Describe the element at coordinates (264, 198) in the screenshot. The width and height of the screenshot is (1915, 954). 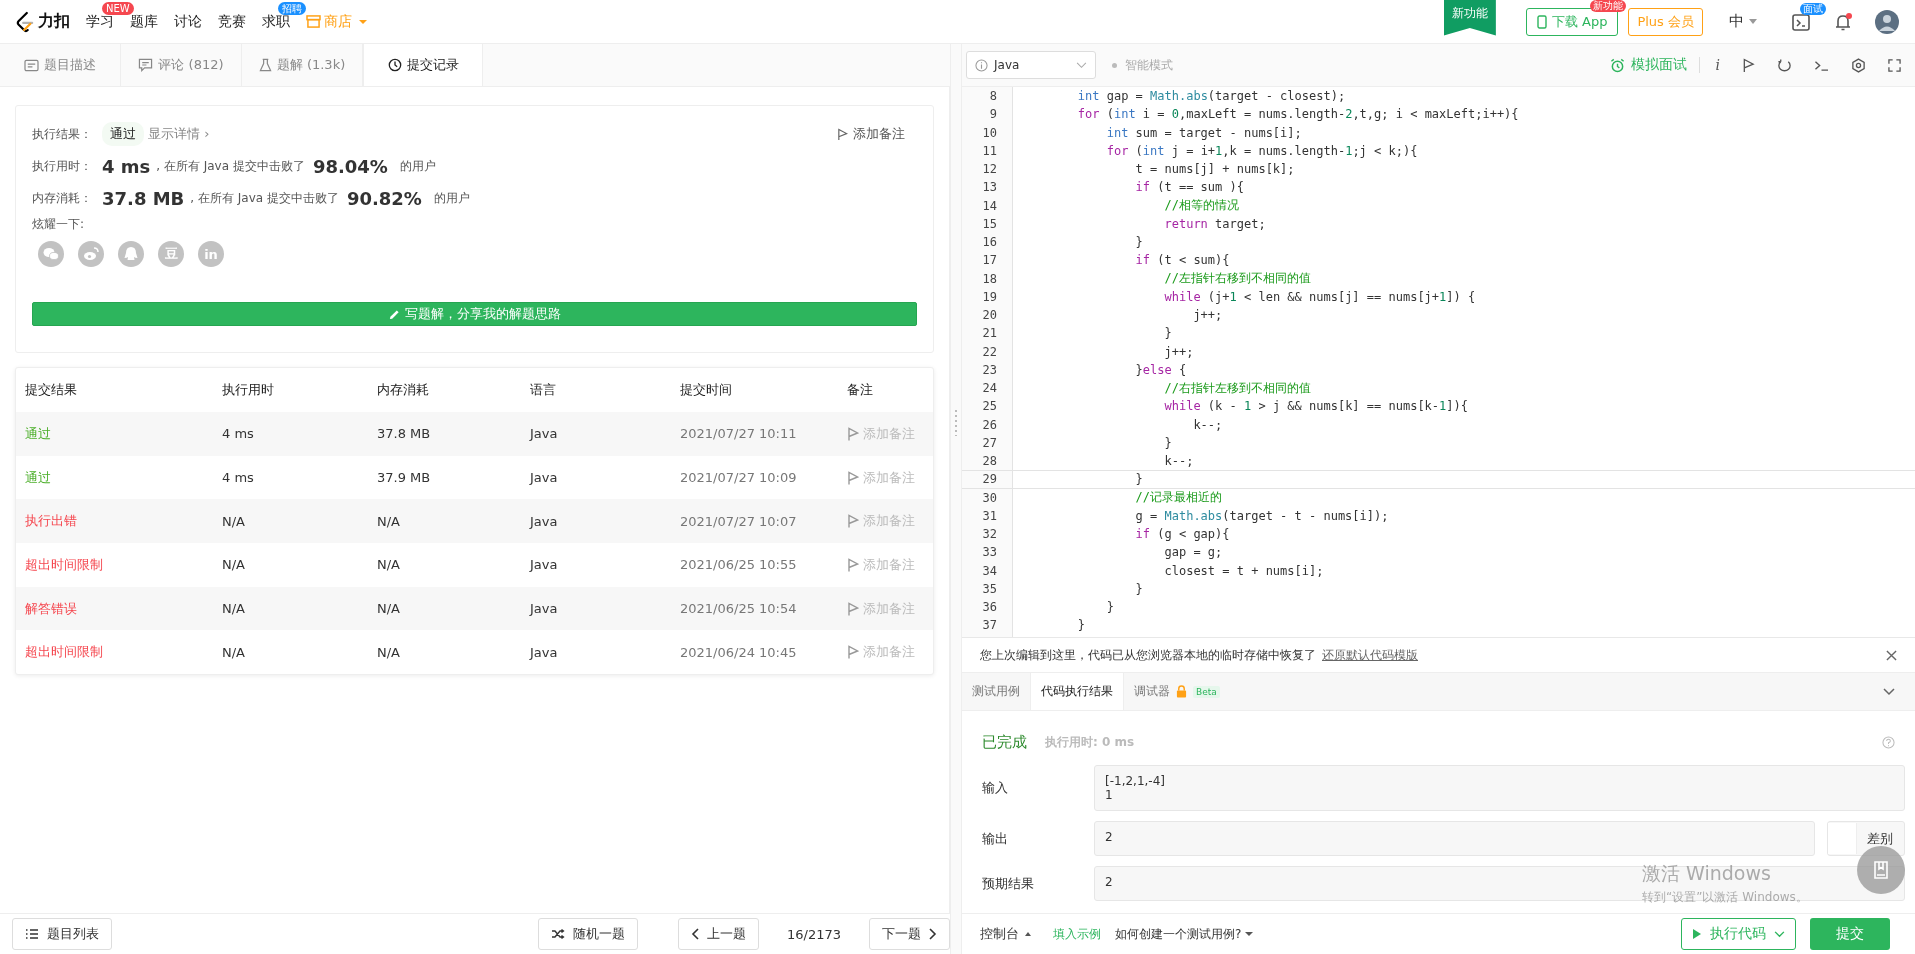
I see `stat-text: , 在所有 Java 提交中击败了` at that location.